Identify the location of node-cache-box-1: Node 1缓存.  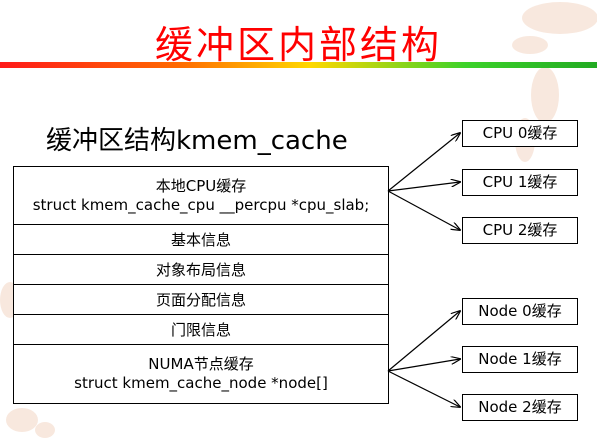
(520, 359).